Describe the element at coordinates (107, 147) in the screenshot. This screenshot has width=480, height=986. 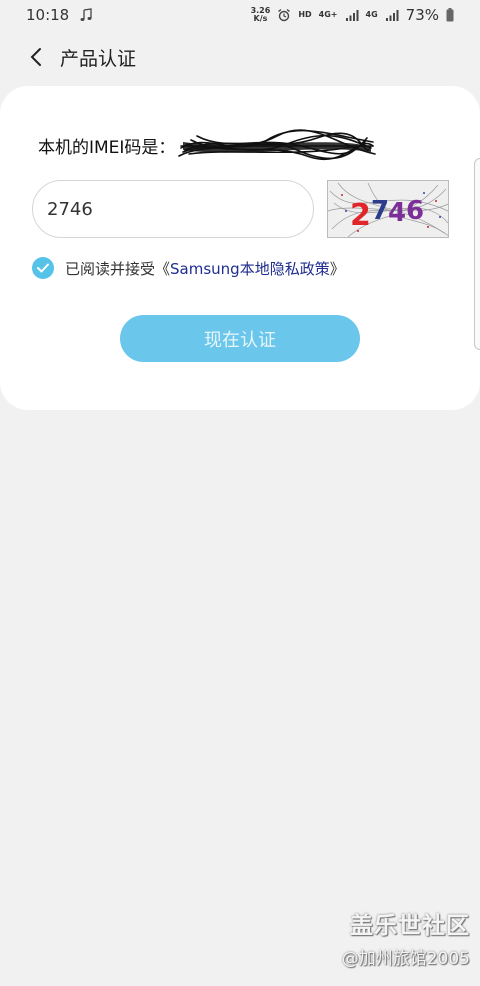
I see `imei-label: 本机的IMEI码是：` at that location.